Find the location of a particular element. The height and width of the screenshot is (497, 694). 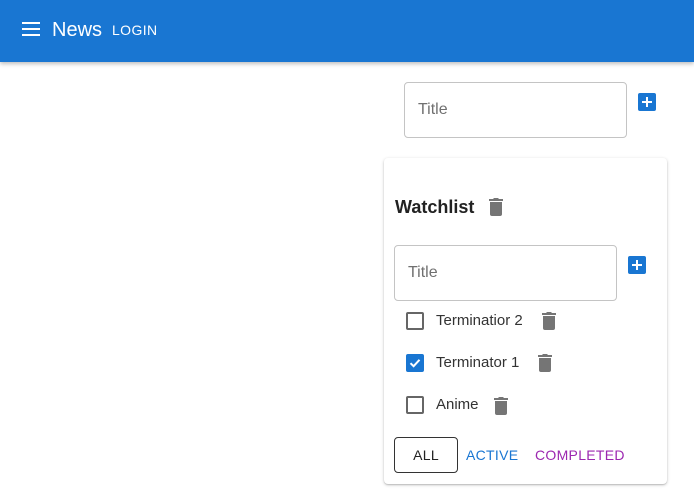

login-button: LOGIN is located at coordinates (135, 30).